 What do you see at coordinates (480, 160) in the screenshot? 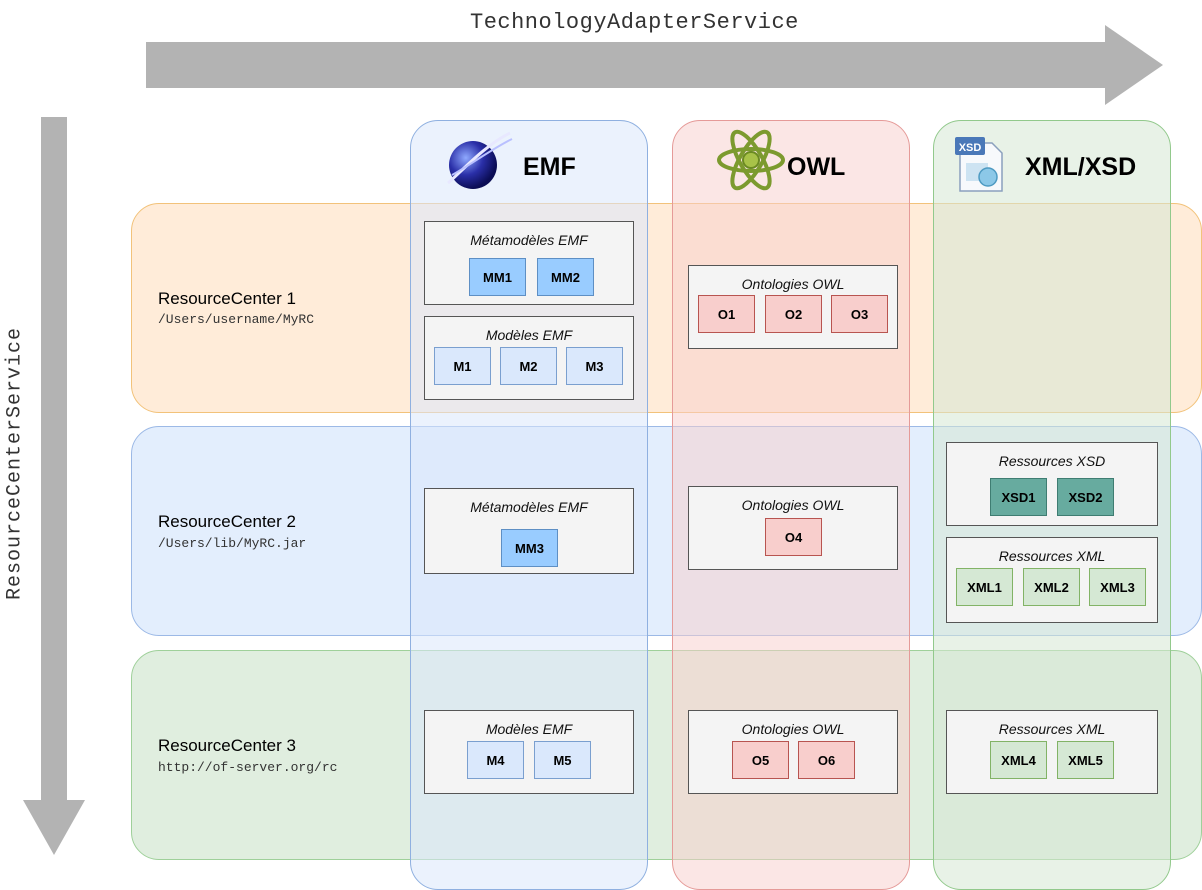
I see `emf-logo-icon` at bounding box center [480, 160].